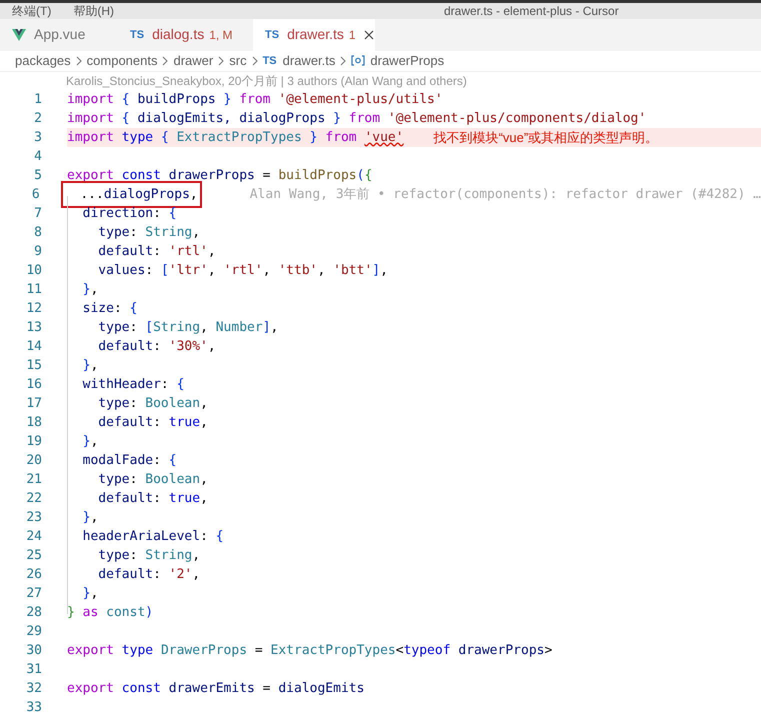 This screenshot has width=761, height=717. Describe the element at coordinates (33, 517) in the screenshot. I see `line-number: 23` at that location.